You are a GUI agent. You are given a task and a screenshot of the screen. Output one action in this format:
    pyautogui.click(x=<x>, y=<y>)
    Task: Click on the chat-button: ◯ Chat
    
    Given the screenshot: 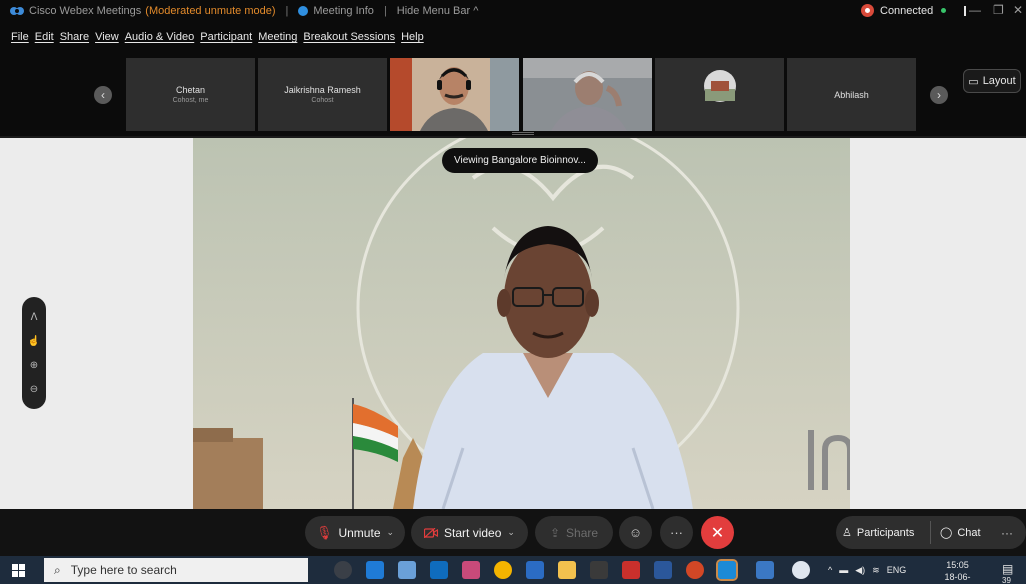 What is the action you would take?
    pyautogui.click(x=960, y=532)
    